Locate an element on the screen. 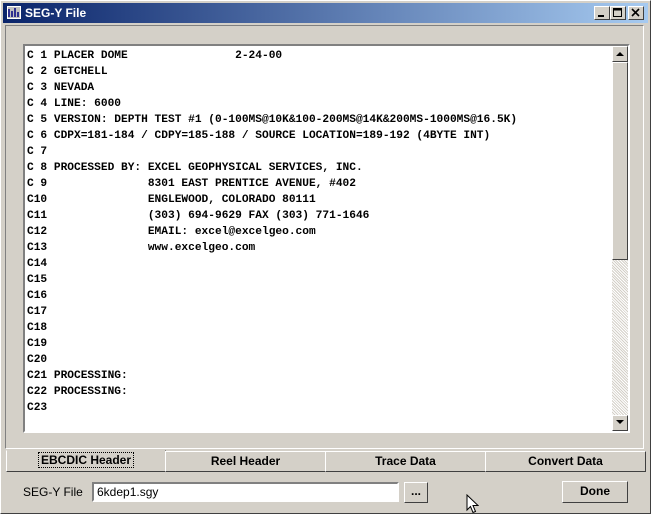 This screenshot has height=514, width=651. ebcdic-line: C11 (303) 694-9629 FAX (303) 771-1646 is located at coordinates (198, 216).